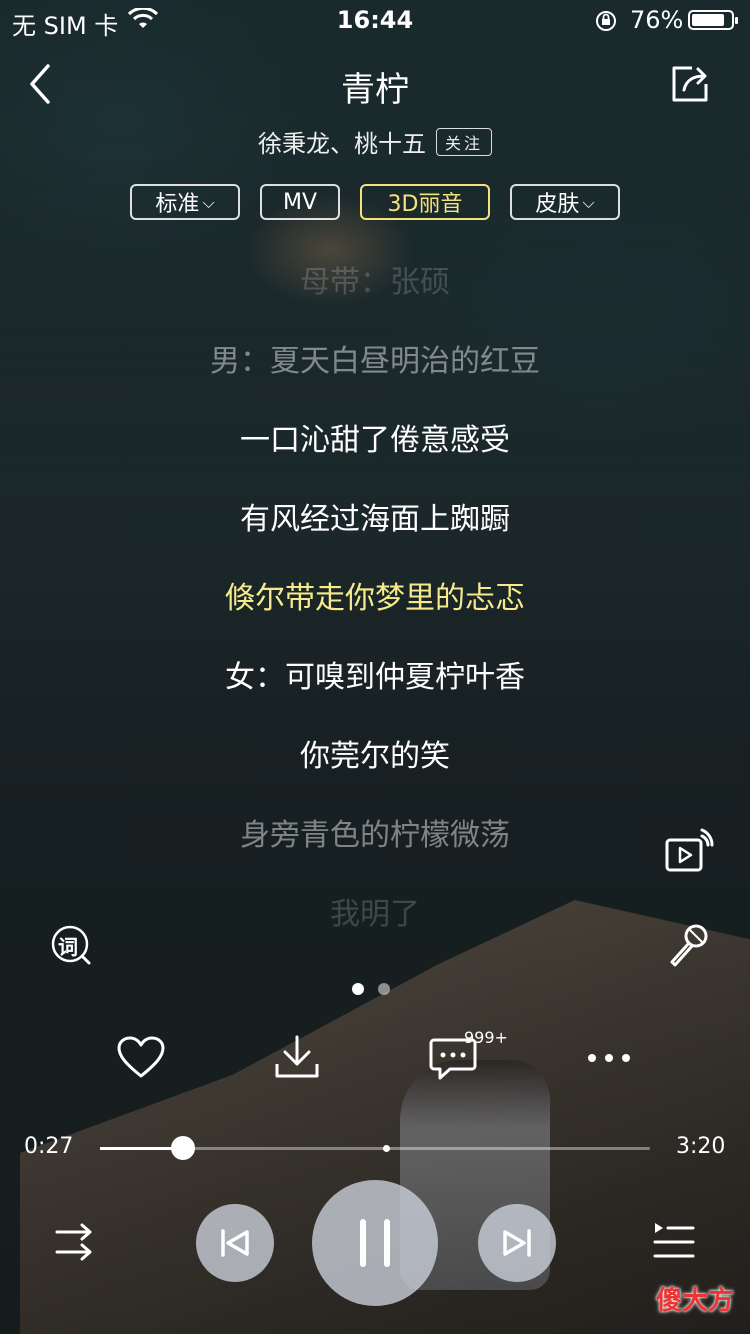 The height and width of the screenshot is (1334, 750). I want to click on download-icon, so click(297, 1057).